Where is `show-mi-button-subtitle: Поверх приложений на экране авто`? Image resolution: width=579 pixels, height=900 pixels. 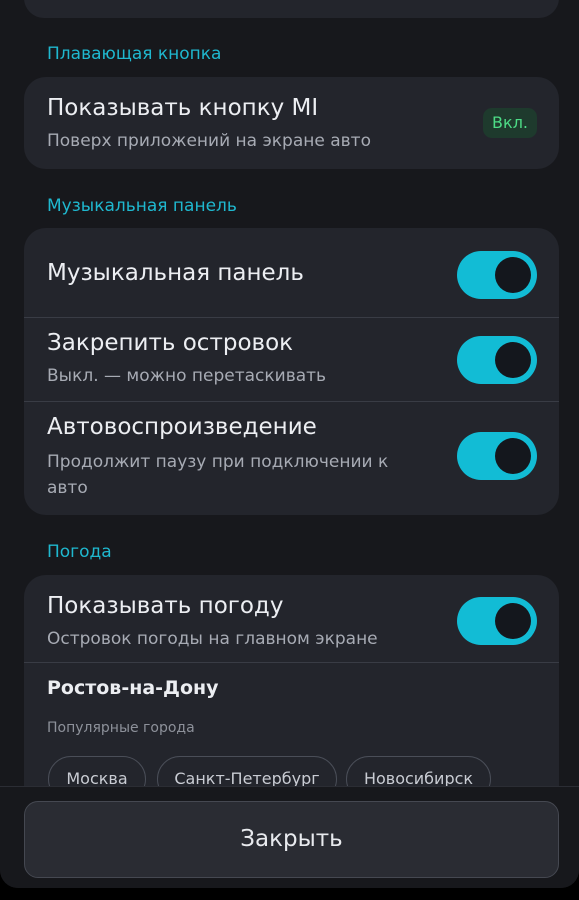
show-mi-button-subtitle: Поверх приложений на экране авто is located at coordinates (209, 141).